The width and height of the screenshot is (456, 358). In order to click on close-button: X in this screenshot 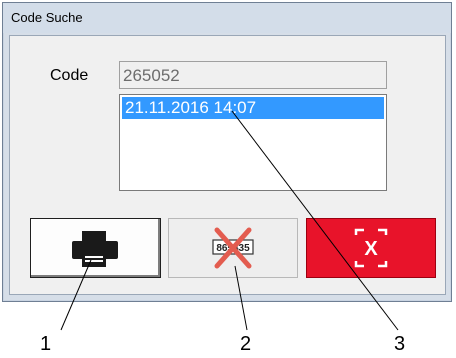, I will do `click(371, 248)`.